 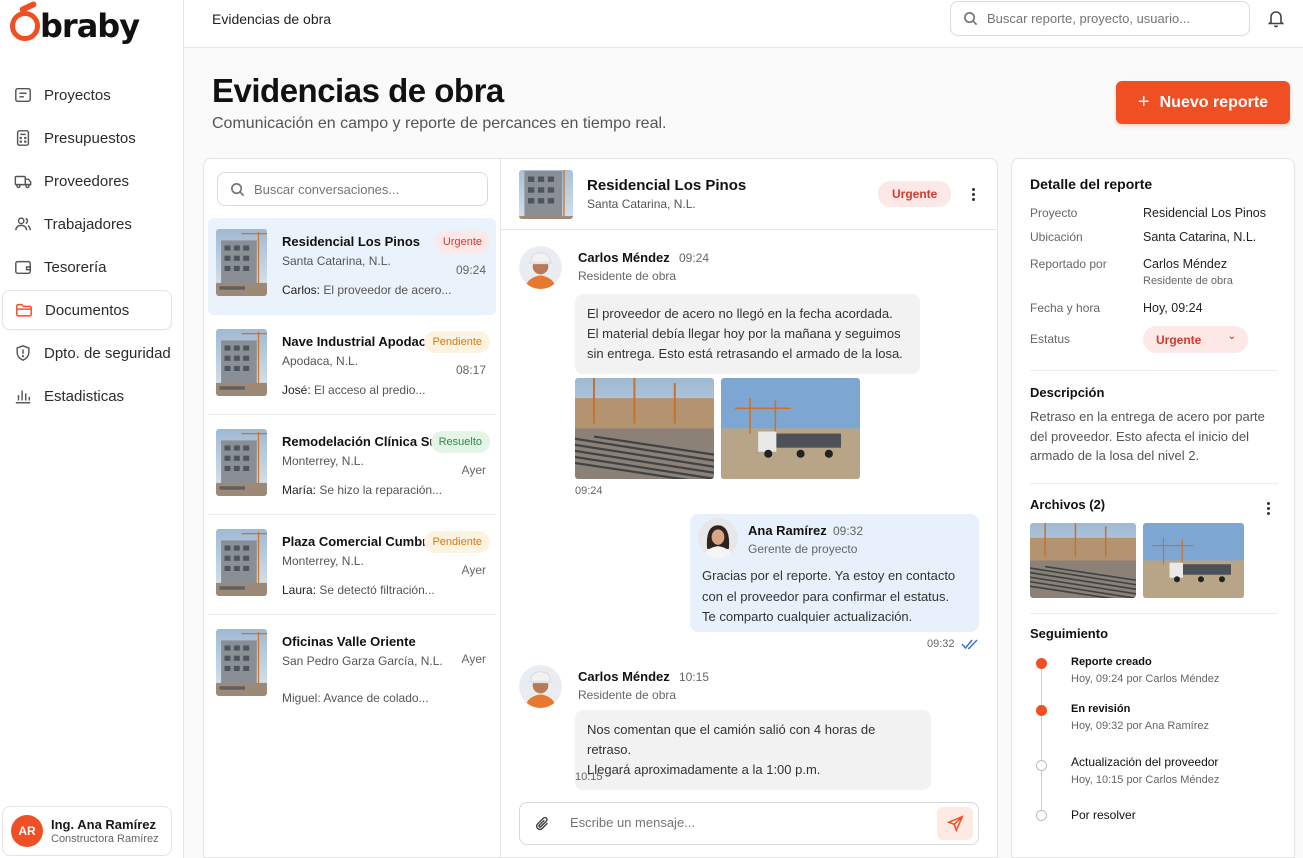 I want to click on timeline-subtitle: Hoy, 09:32 por Ana Ramírez, so click(x=1140, y=726).